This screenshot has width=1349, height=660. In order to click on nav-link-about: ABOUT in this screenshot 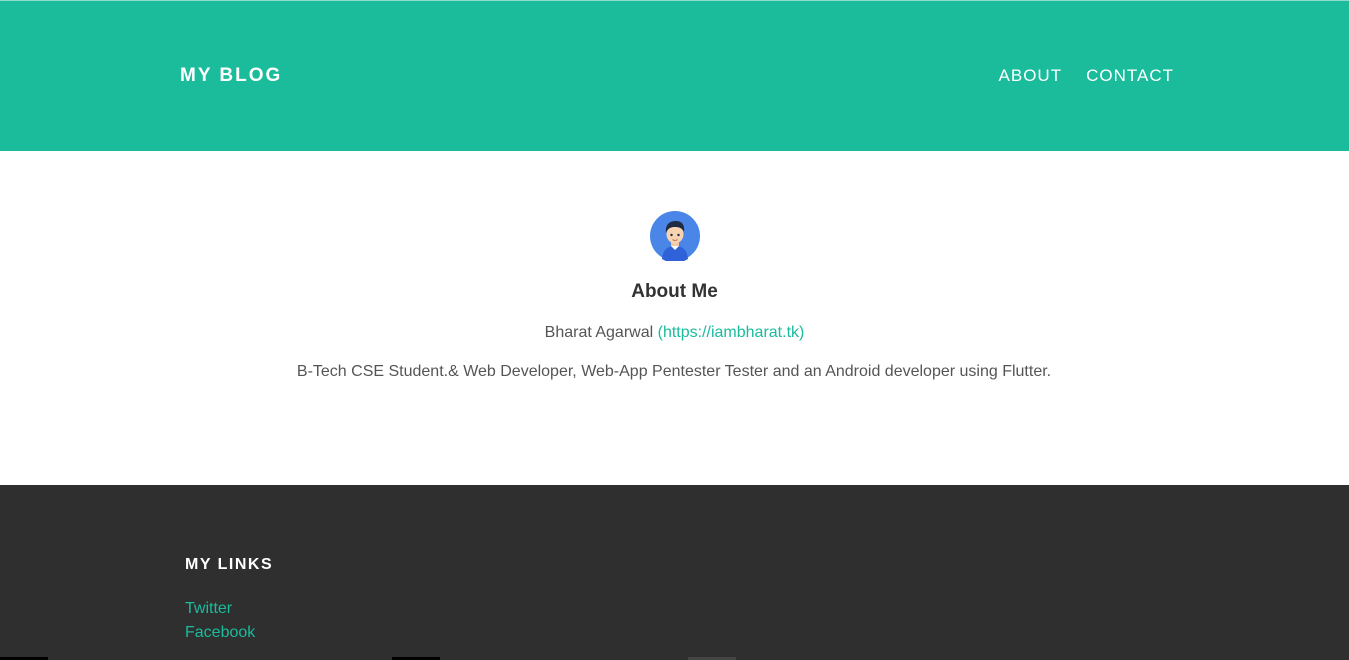, I will do `click(1031, 76)`.